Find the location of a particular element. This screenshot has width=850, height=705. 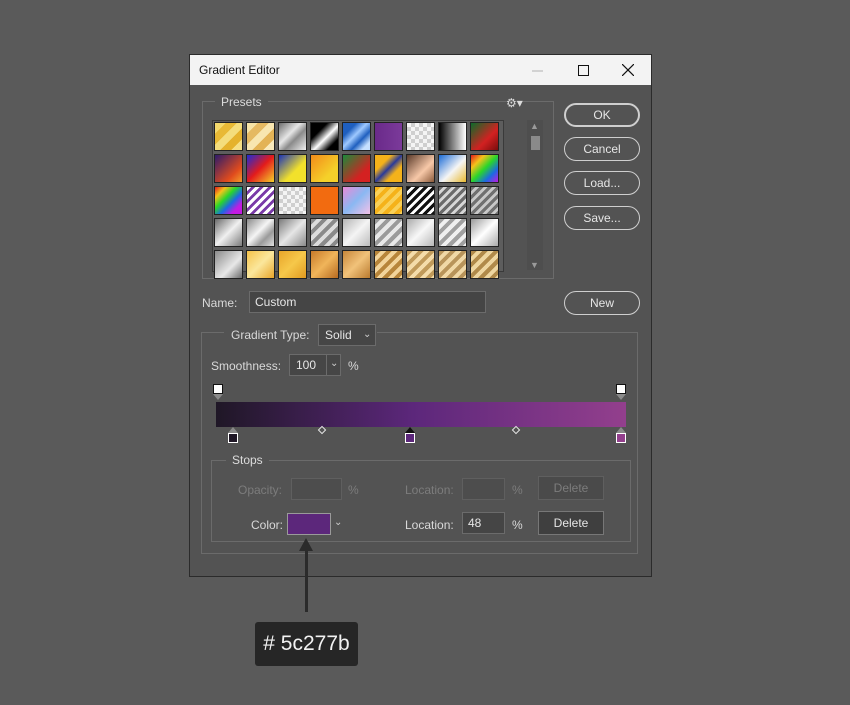

callout-arrow-line is located at coordinates (306, 580).